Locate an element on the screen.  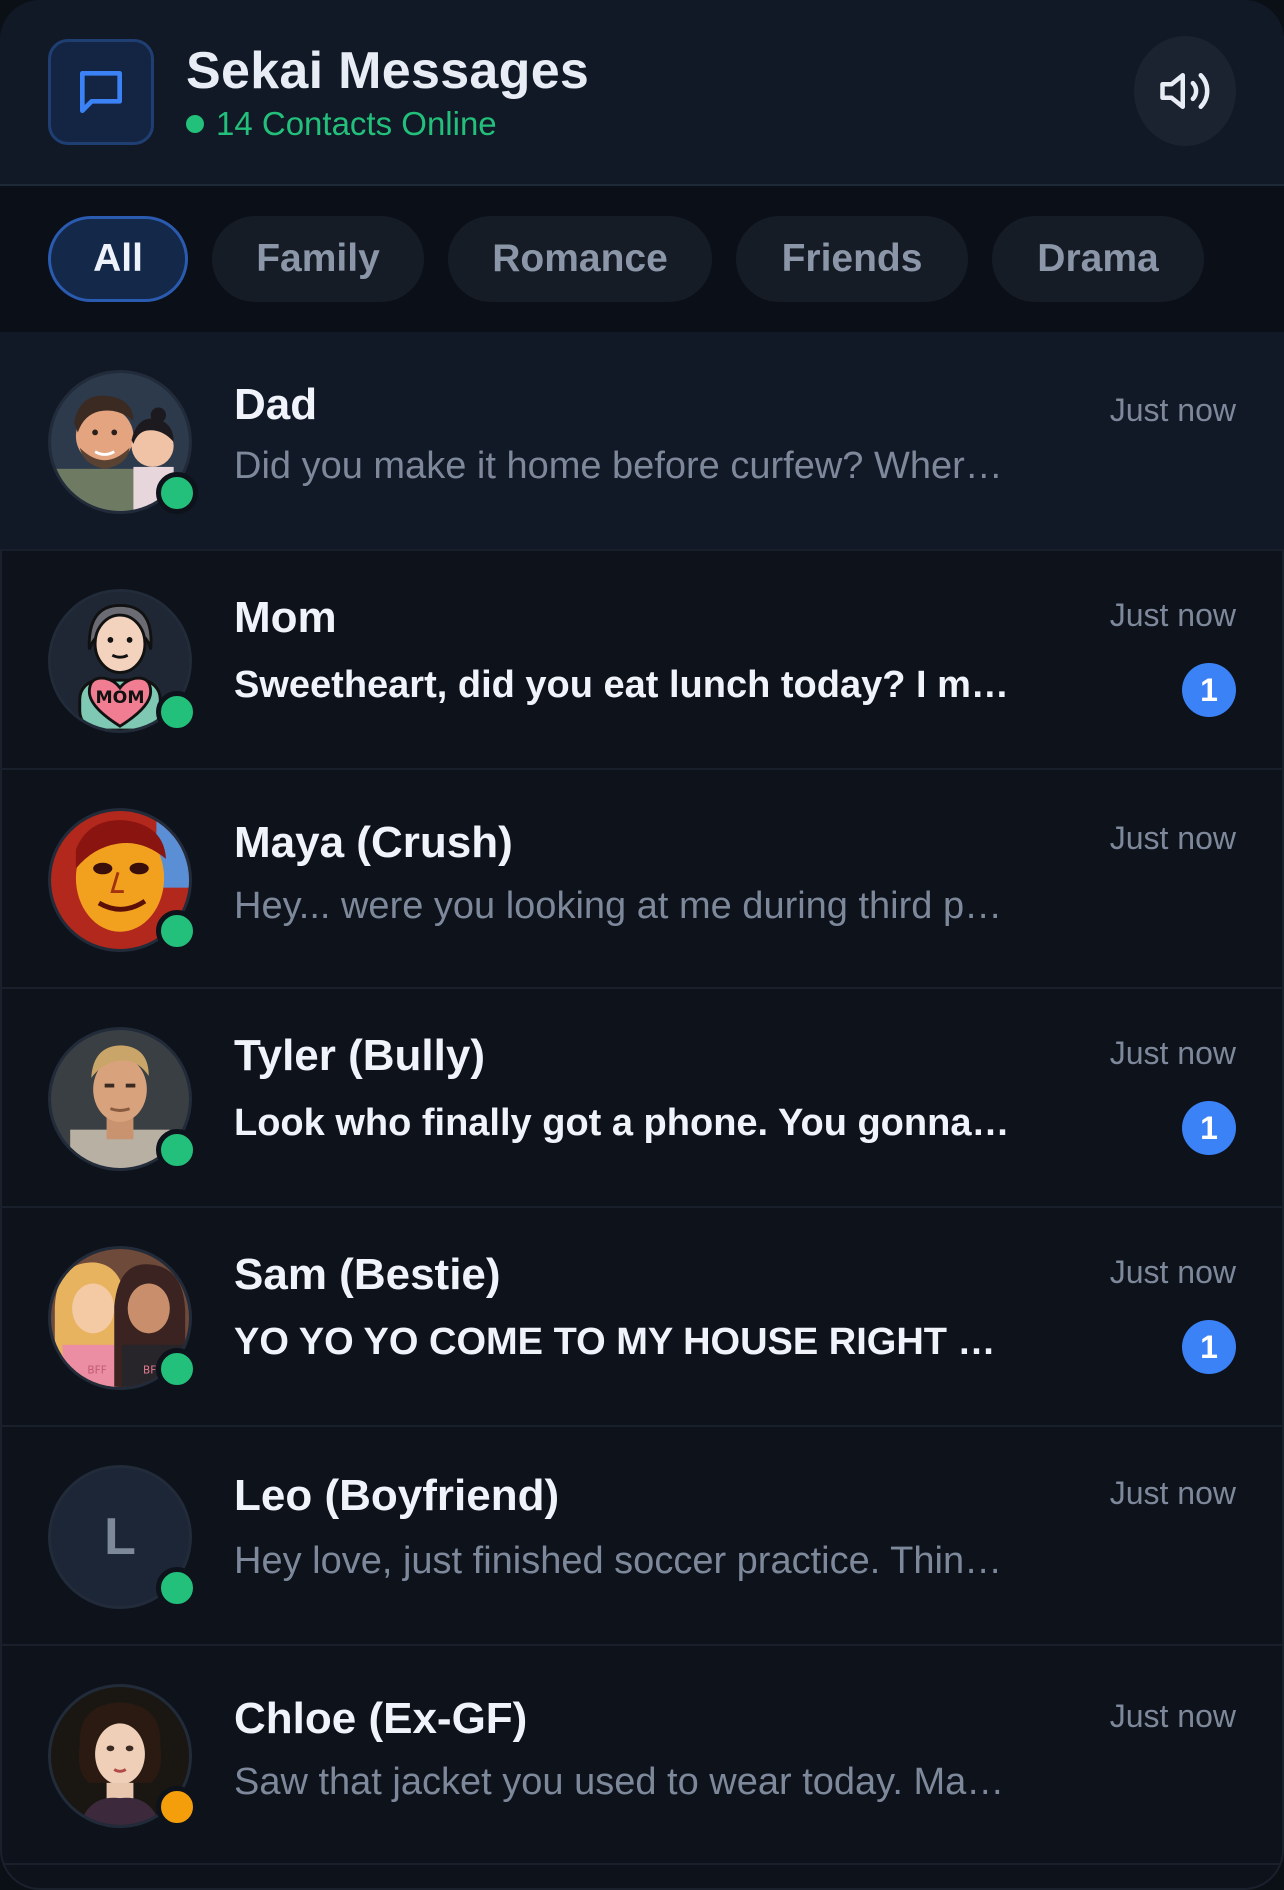
tab-family: Family is located at coordinates (318, 259).